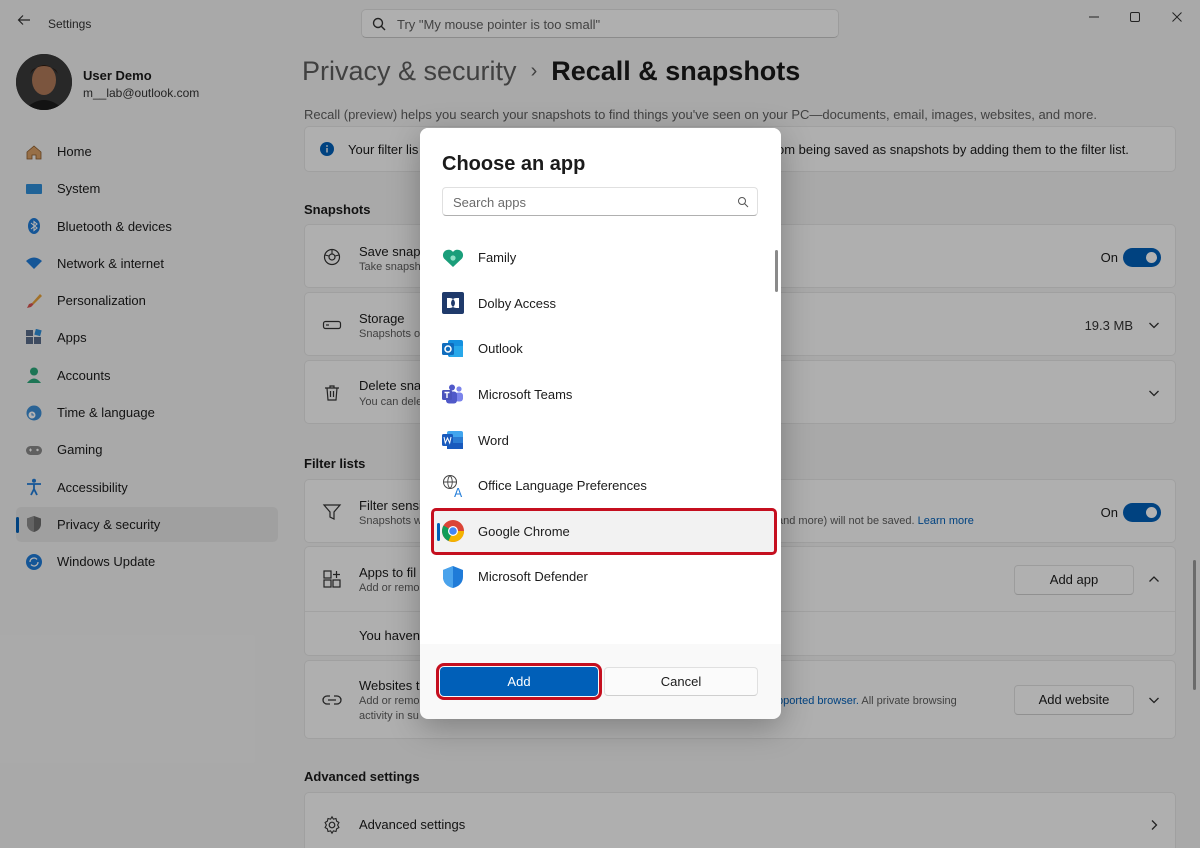  Describe the element at coordinates (453, 531) in the screenshot. I see `chrome-icon` at that location.